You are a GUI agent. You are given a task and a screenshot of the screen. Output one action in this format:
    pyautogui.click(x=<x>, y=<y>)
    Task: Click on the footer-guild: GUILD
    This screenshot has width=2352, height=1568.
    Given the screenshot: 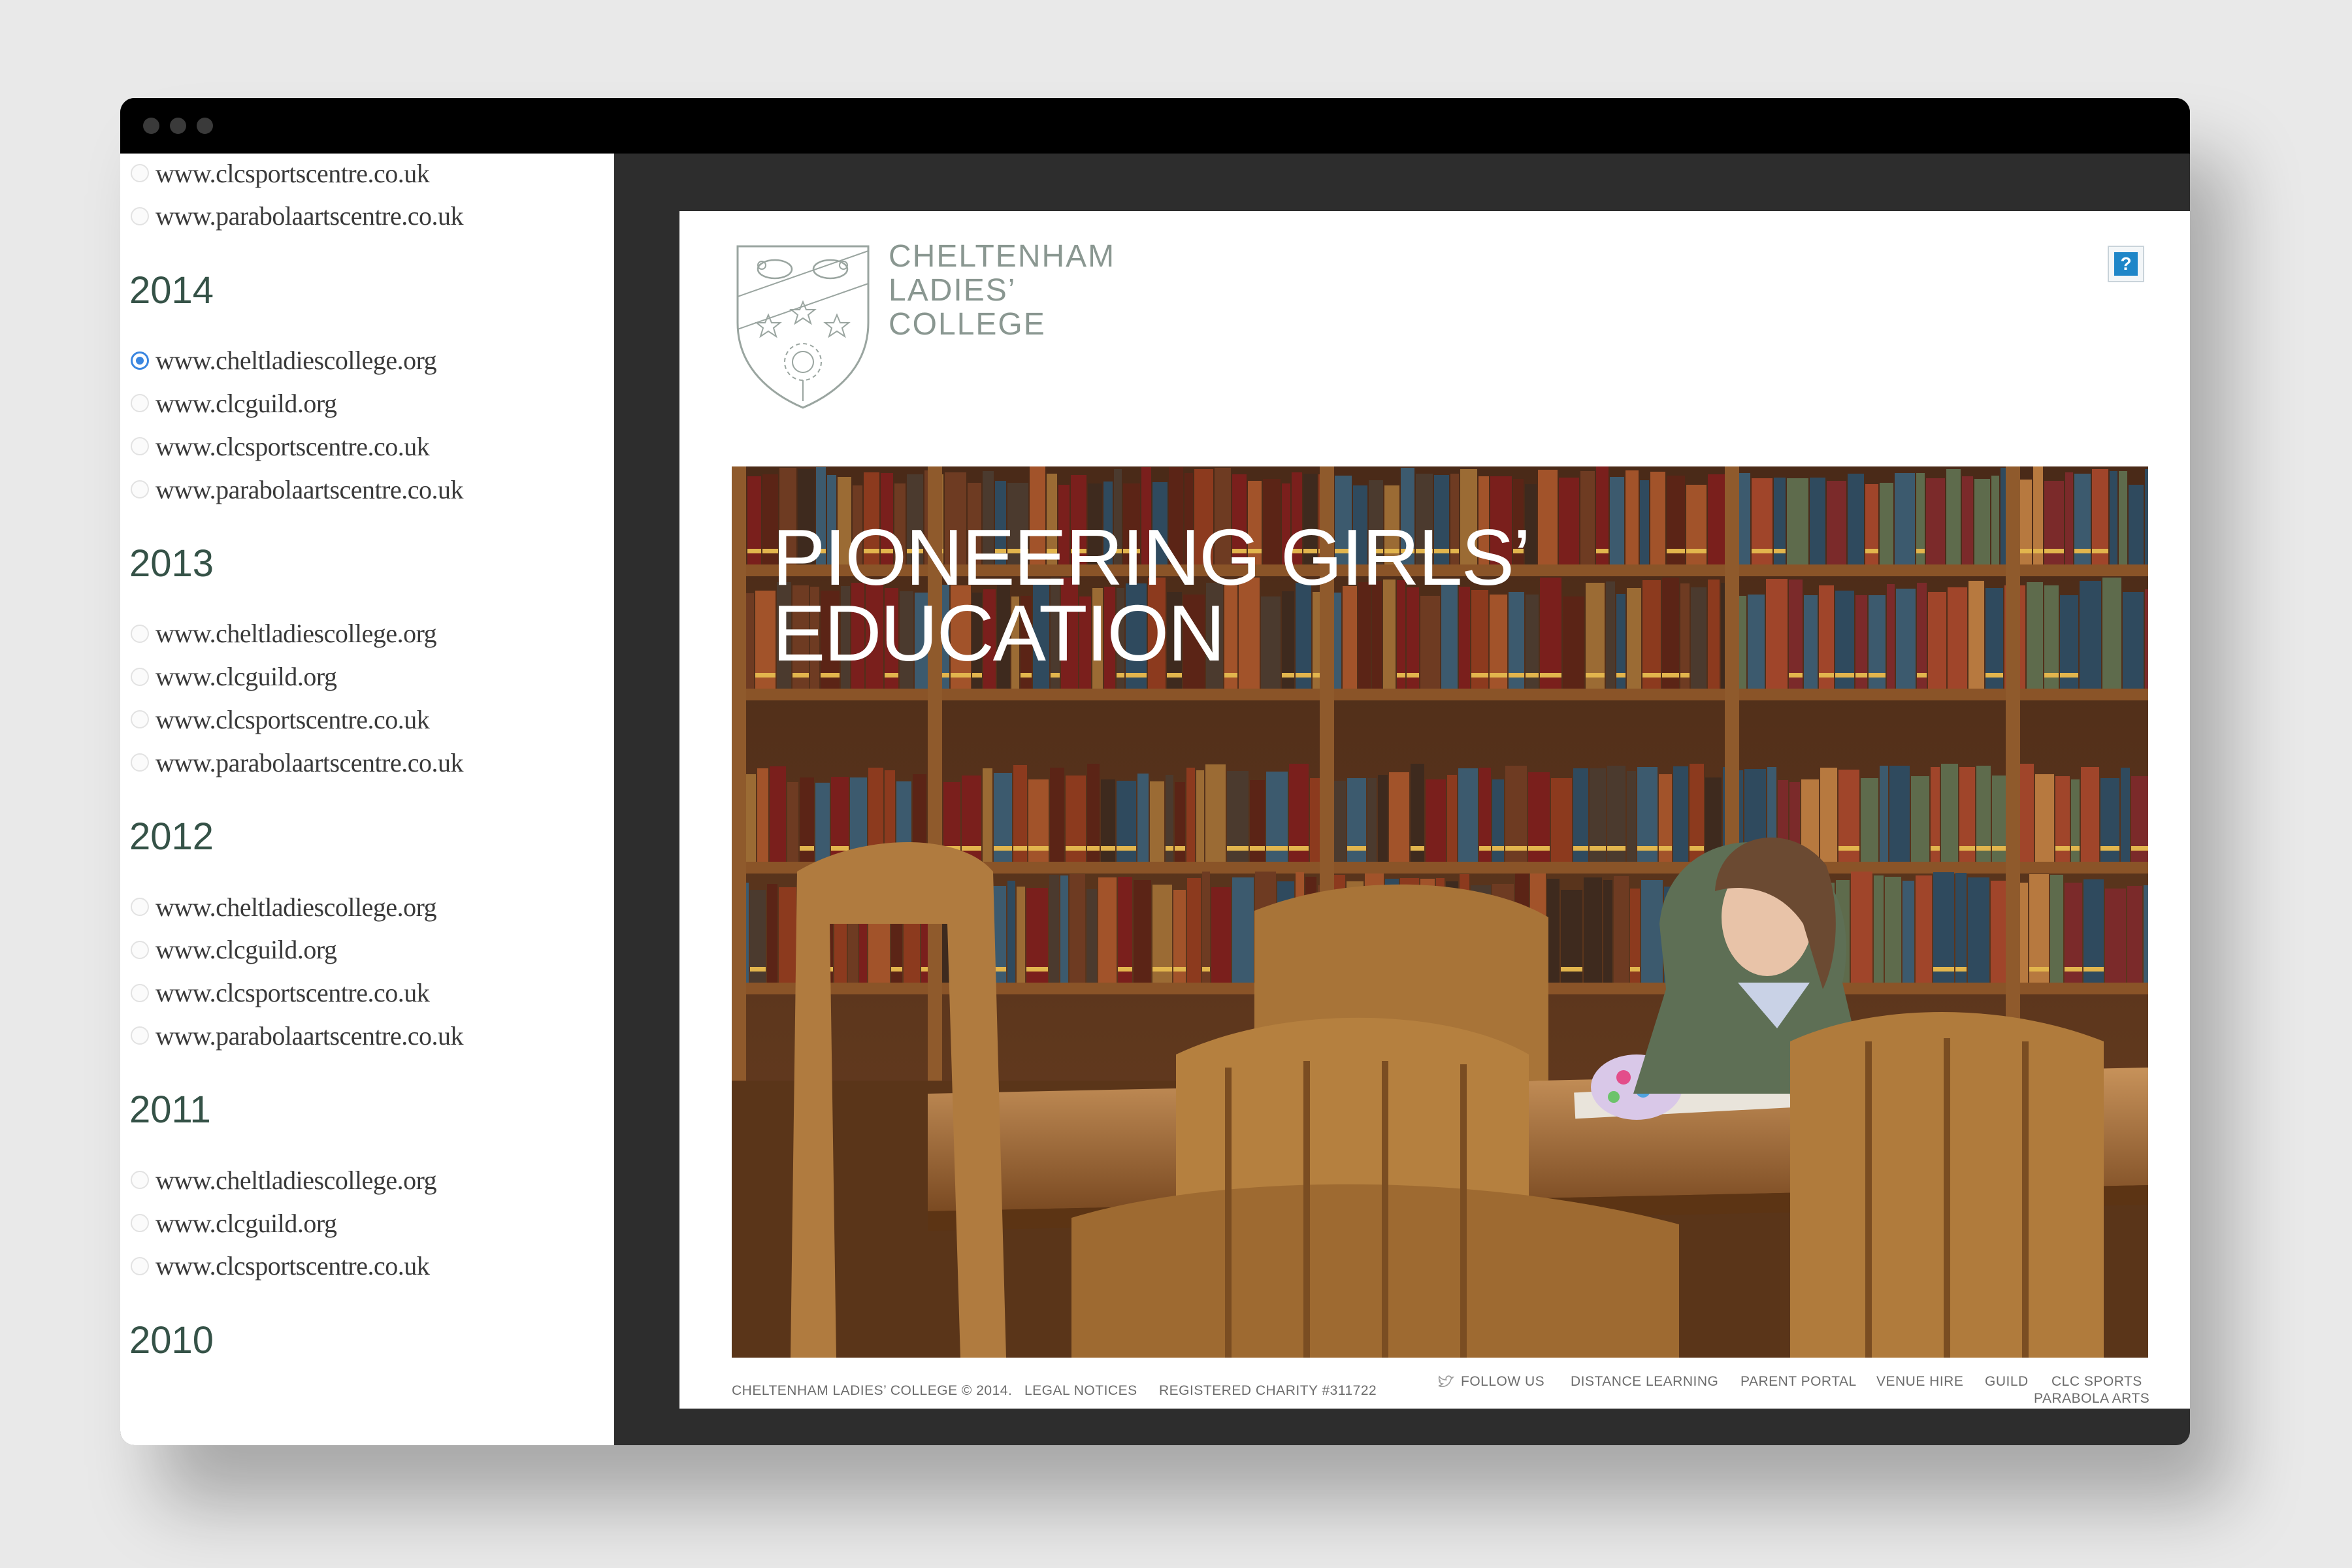 What is the action you would take?
    pyautogui.click(x=2007, y=1382)
    